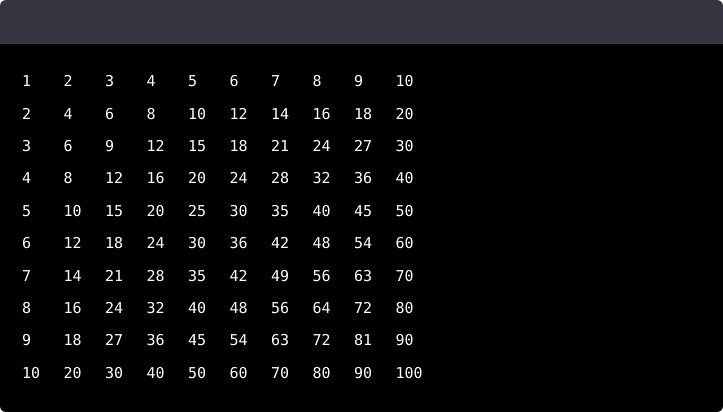  I want to click on table-cell: 81, so click(363, 340).